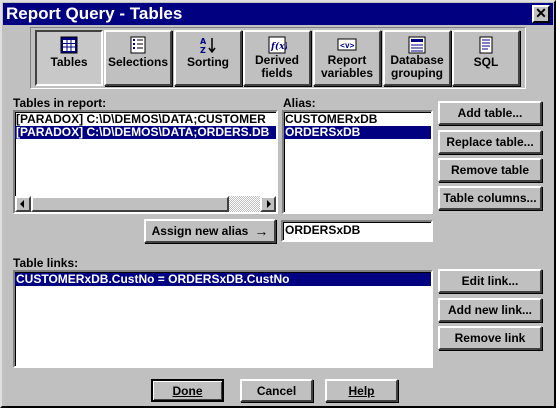 The height and width of the screenshot is (408, 556). I want to click on remove-link-button: Remove link, so click(490, 338).